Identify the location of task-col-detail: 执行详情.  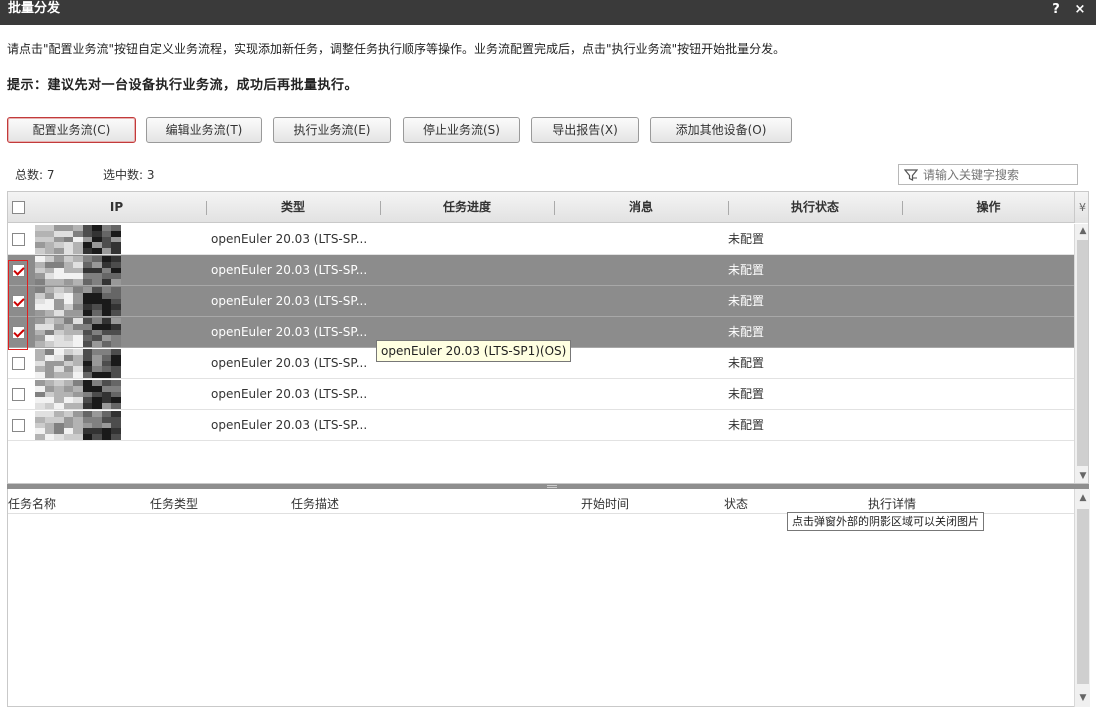
(892, 503).